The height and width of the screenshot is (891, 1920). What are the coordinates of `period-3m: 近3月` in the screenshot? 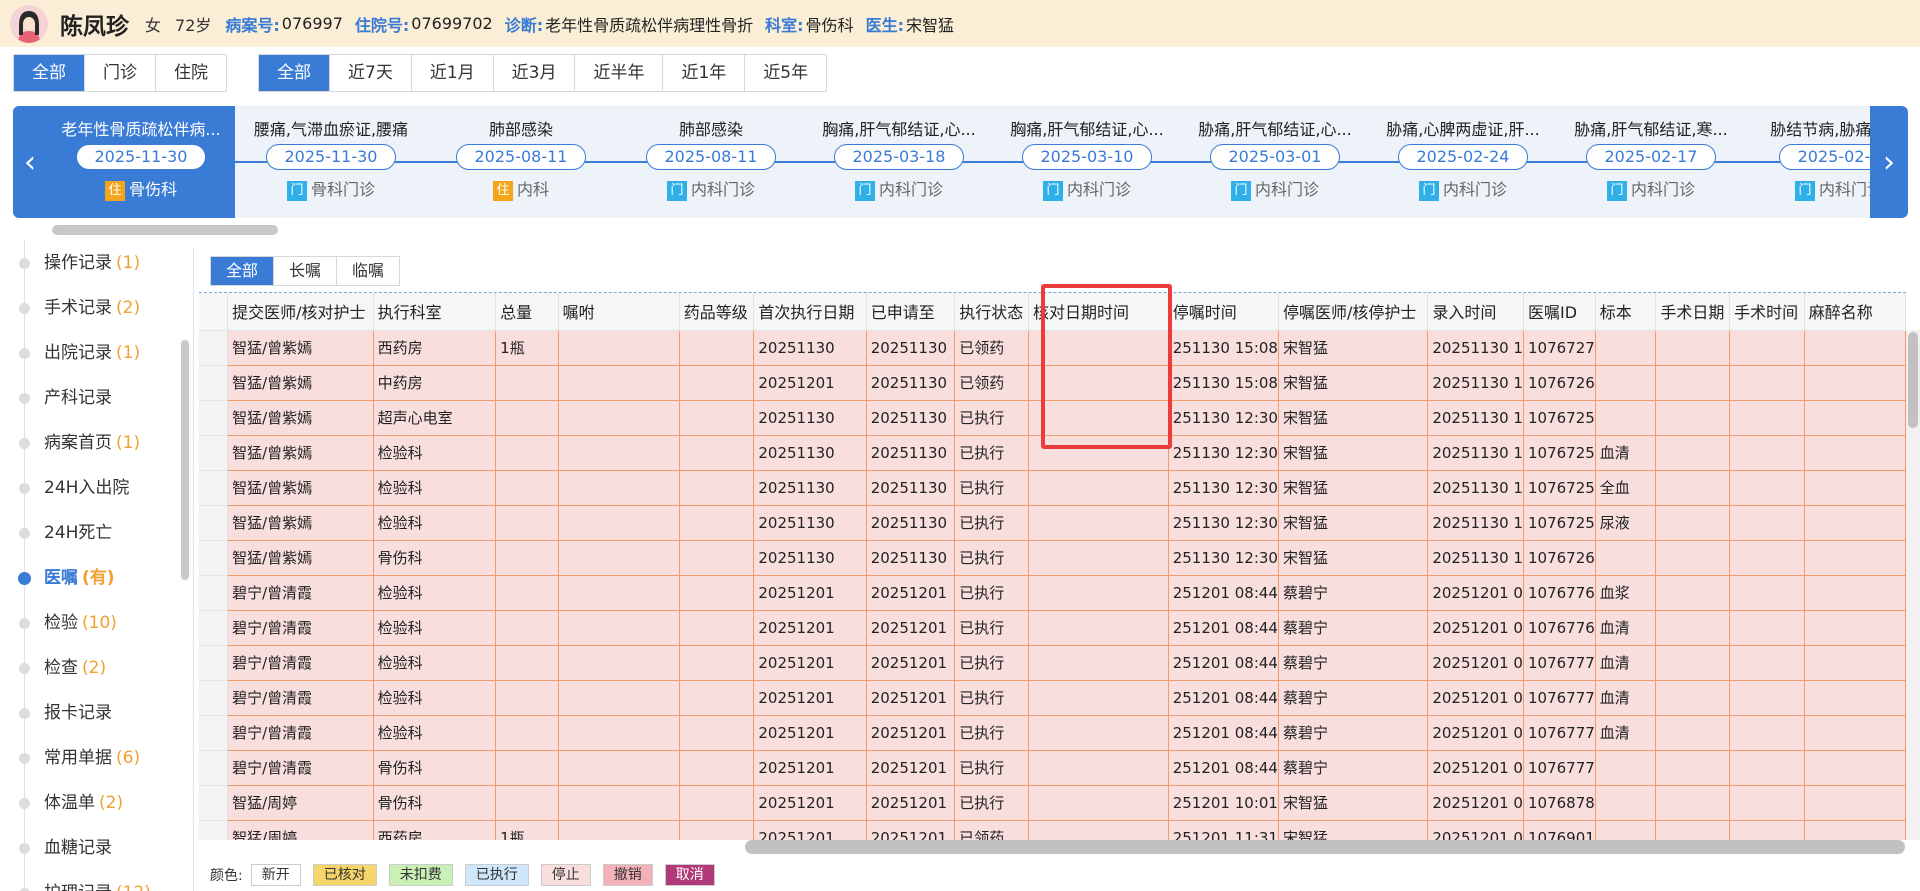 It's located at (535, 73).